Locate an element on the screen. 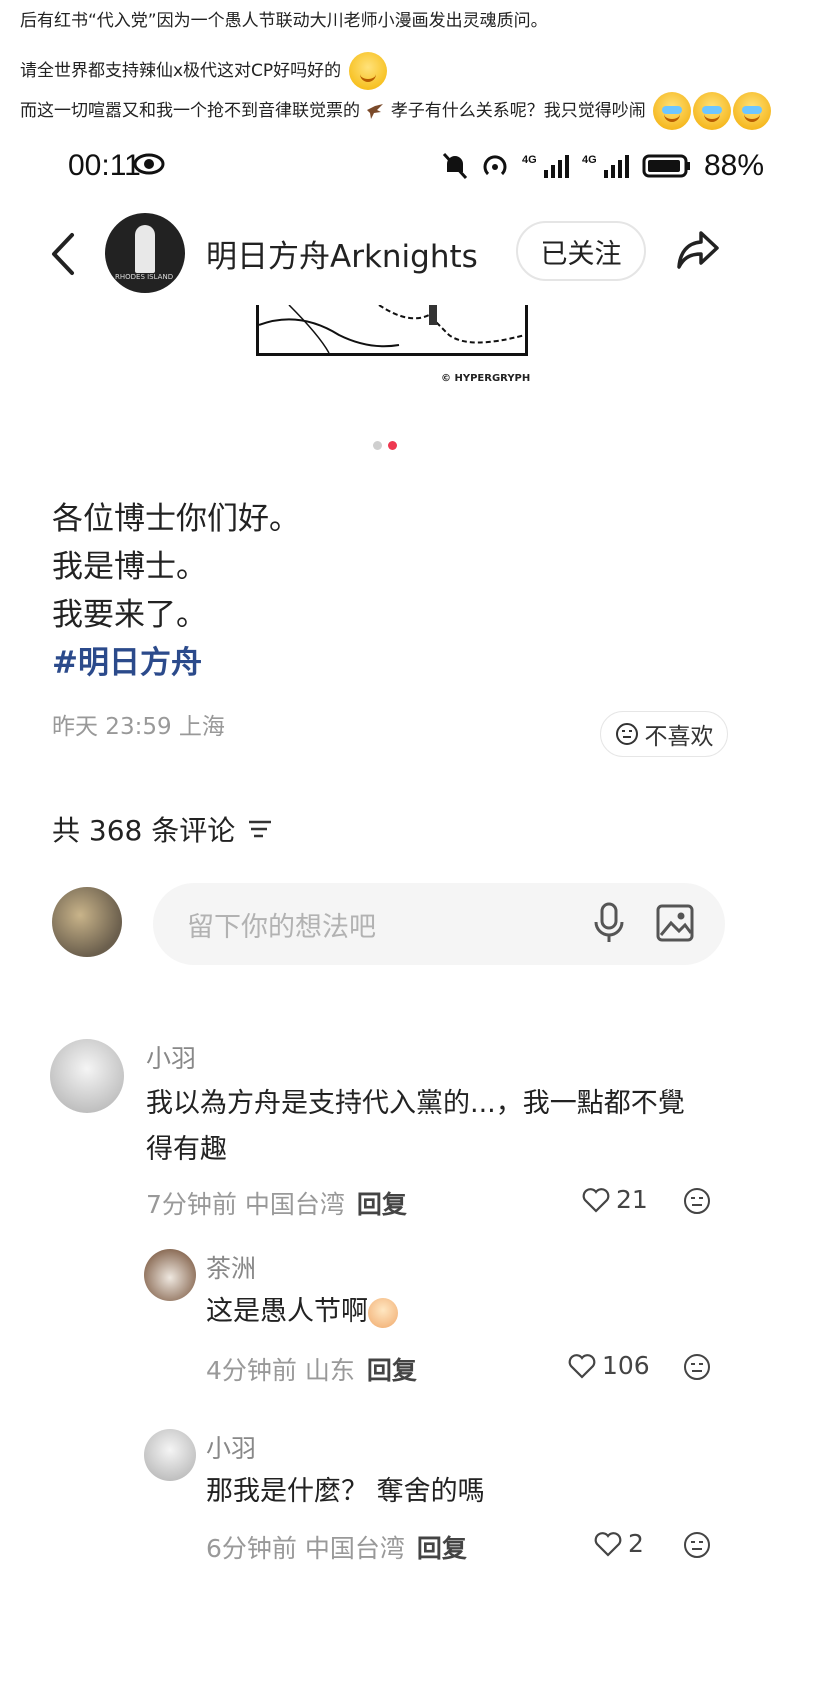 This screenshot has height=1683, width=838. comic-image-fragment is located at coordinates (392, 330).